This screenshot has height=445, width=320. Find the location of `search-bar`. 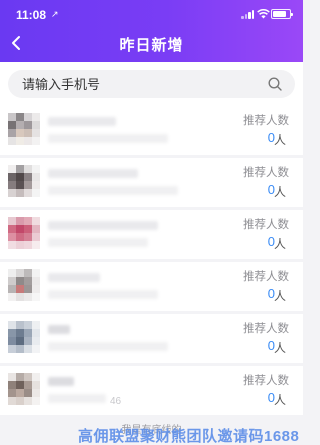

search-bar is located at coordinates (151, 84).